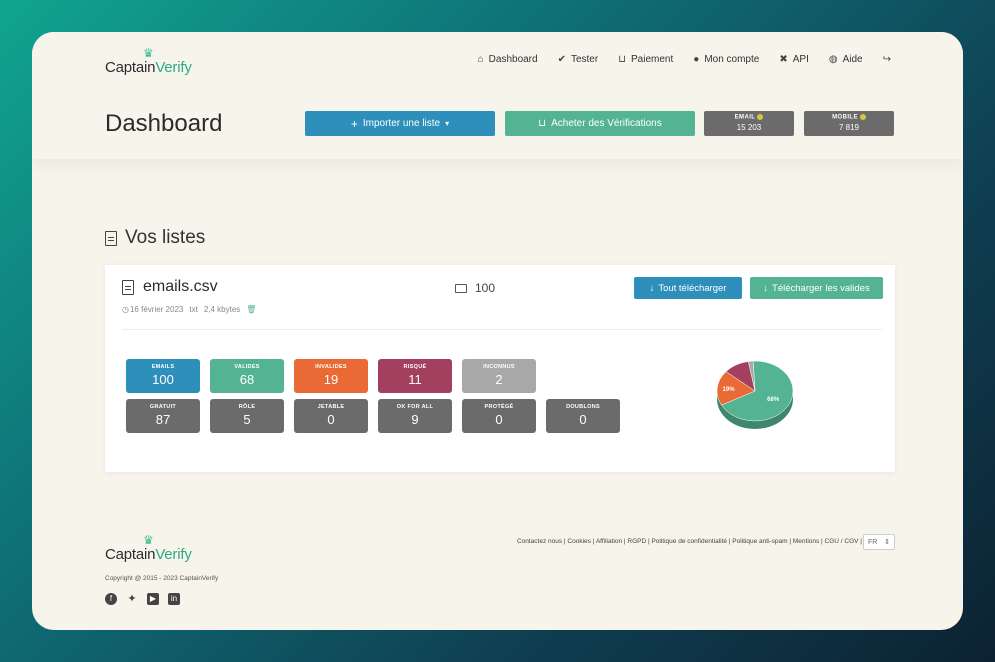 Image resolution: width=995 pixels, height=662 pixels. I want to click on stat-ok-for-all: OK FOR ALL 9, so click(415, 416).